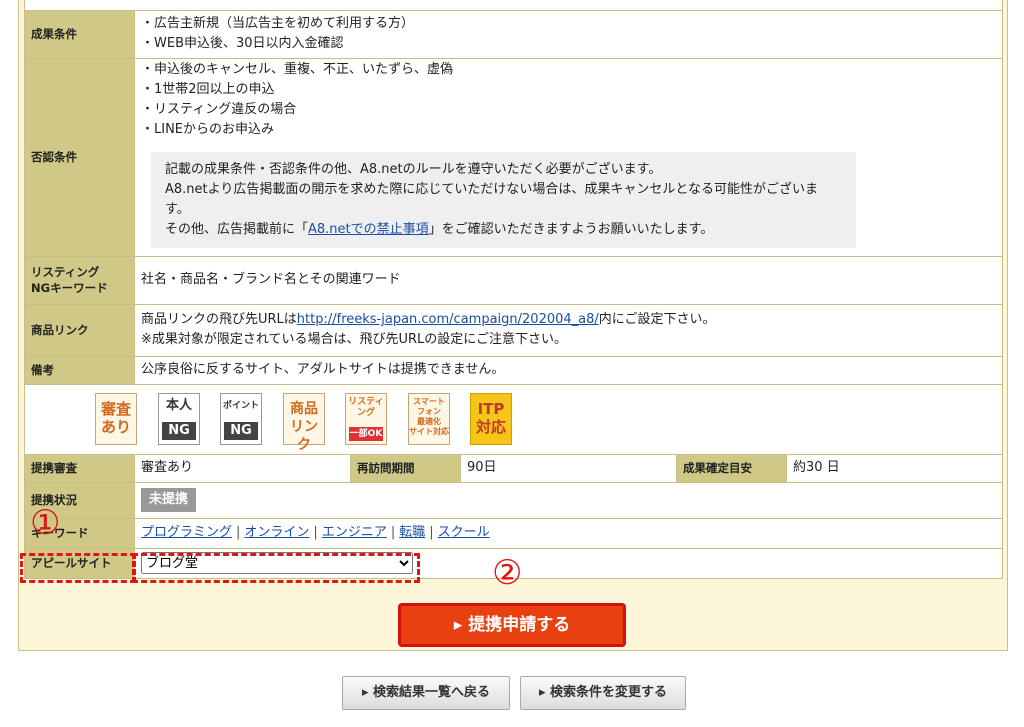  Describe the element at coordinates (79, 157) in the screenshot. I see `reject-condition-label: 否認条件` at that location.